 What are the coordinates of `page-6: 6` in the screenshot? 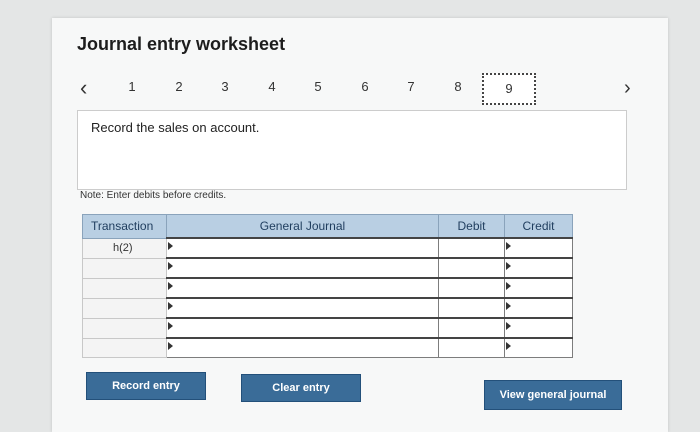 It's located at (365, 86).